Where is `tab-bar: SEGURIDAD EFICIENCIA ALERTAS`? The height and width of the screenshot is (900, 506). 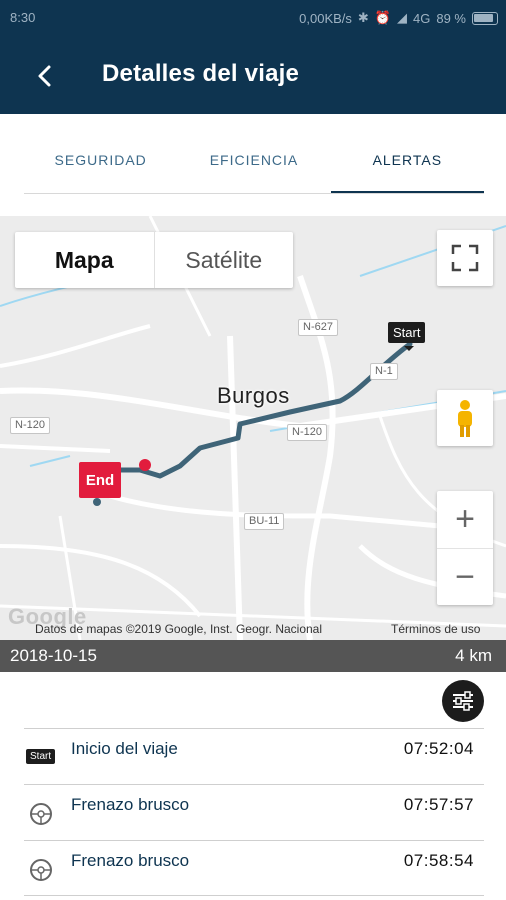 tab-bar: SEGURIDAD EFICIENCIA ALERTAS is located at coordinates (254, 154).